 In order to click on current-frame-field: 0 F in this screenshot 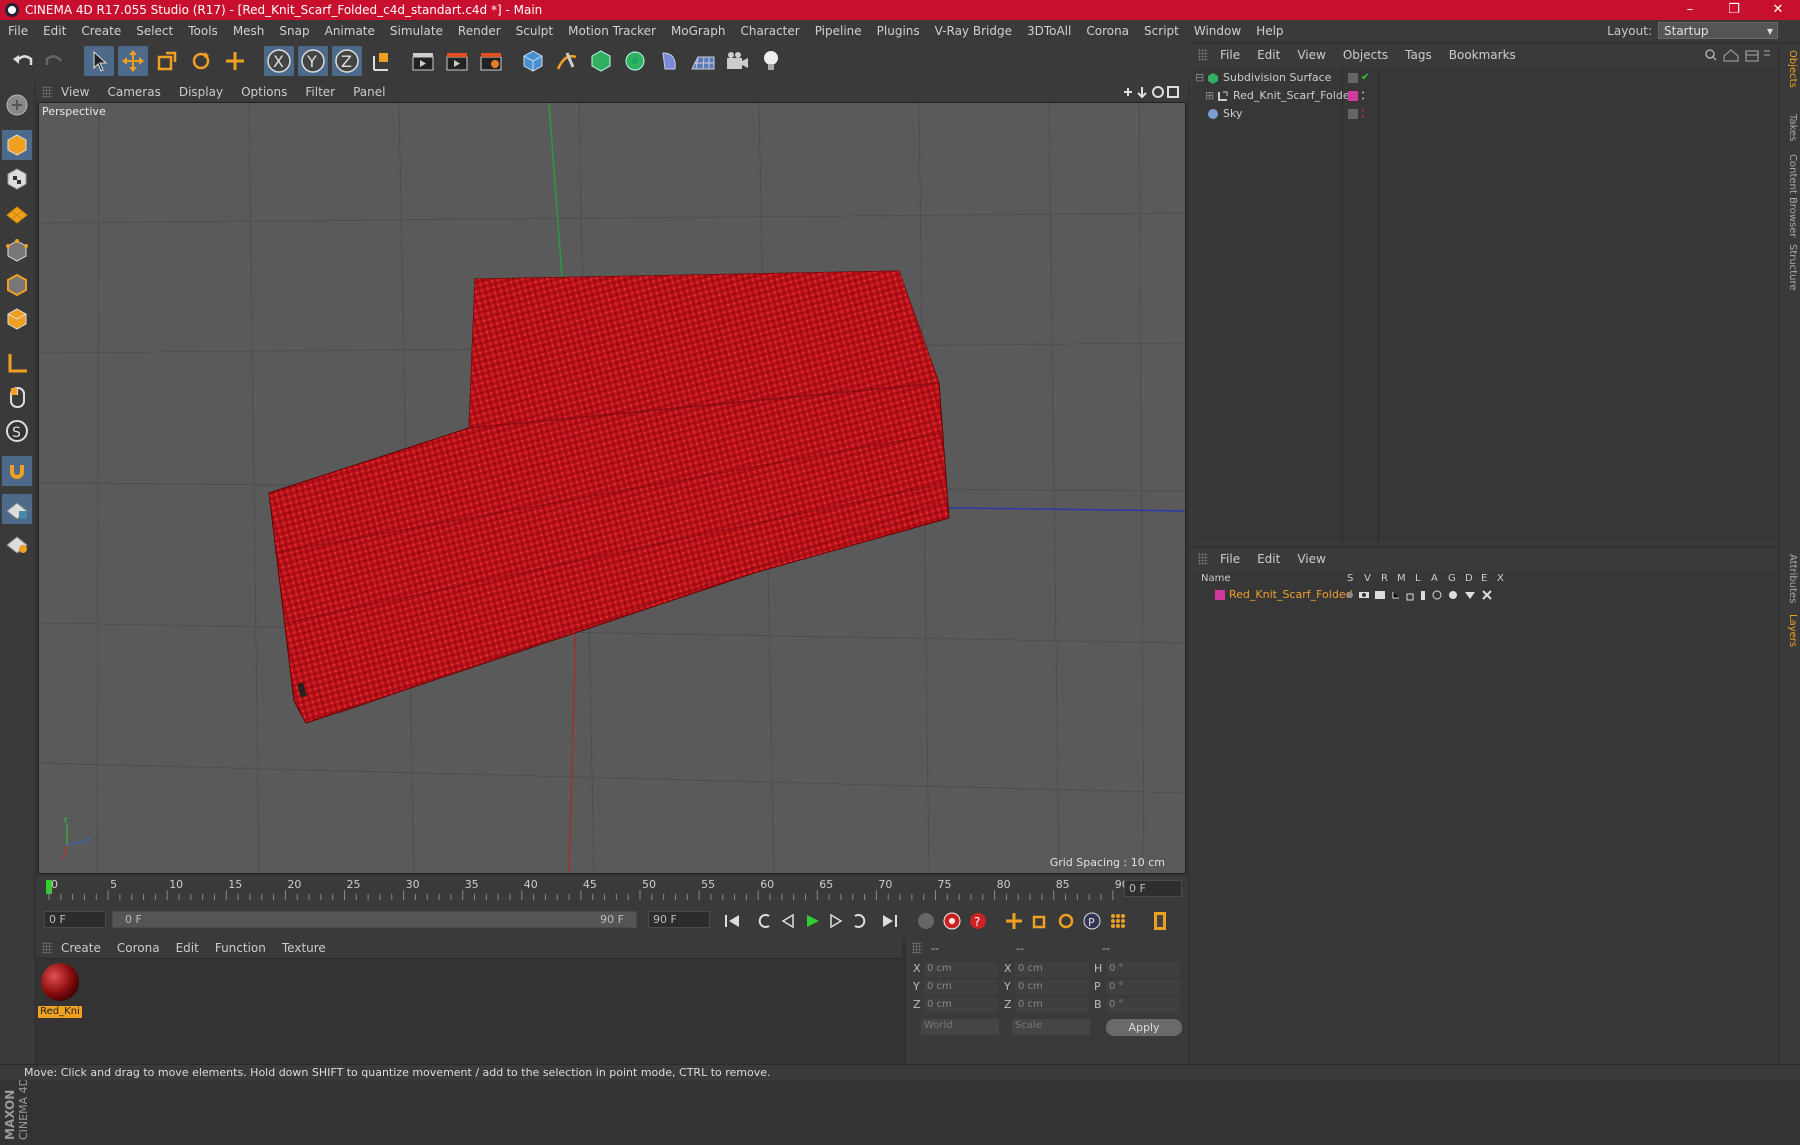, I will do `click(1153, 888)`.